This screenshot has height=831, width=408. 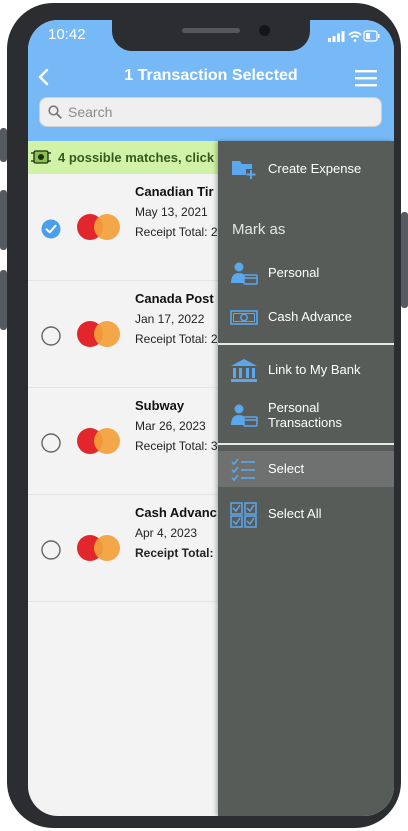 I want to click on merchant-name: Canadian Tir, so click(x=174, y=191).